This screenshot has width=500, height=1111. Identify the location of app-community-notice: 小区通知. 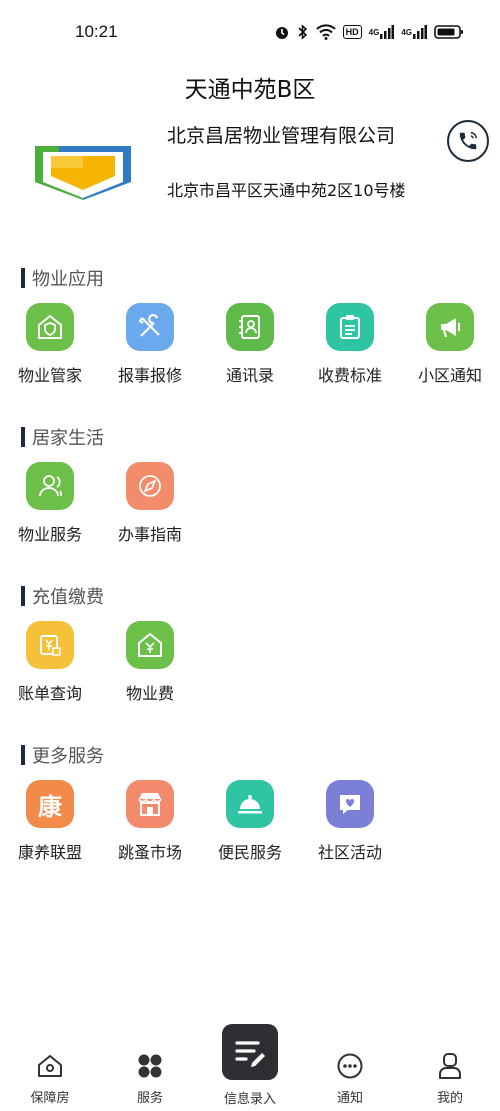
(450, 340).